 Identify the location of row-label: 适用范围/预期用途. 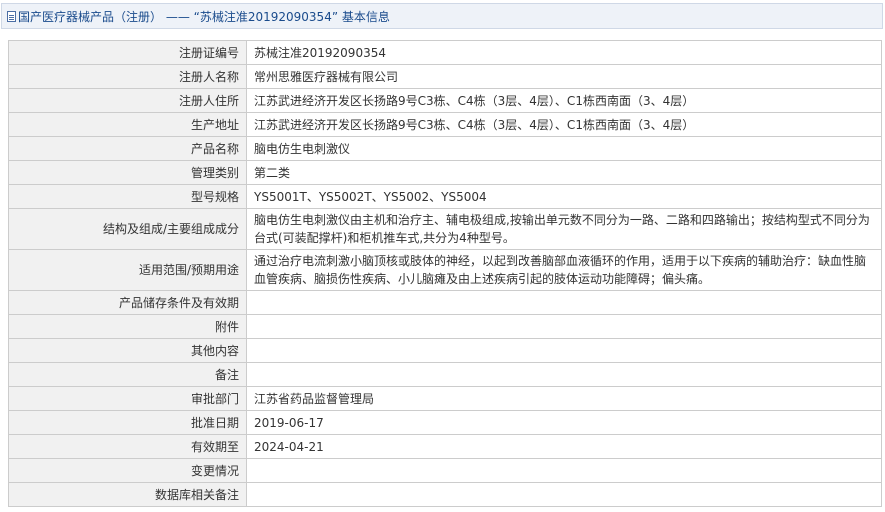
(127, 270).